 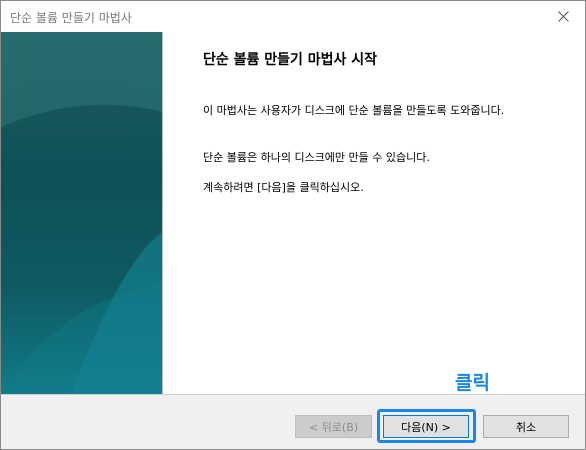 What do you see at coordinates (472, 383) in the screenshot?
I see `click-annotation: 클릭` at bounding box center [472, 383].